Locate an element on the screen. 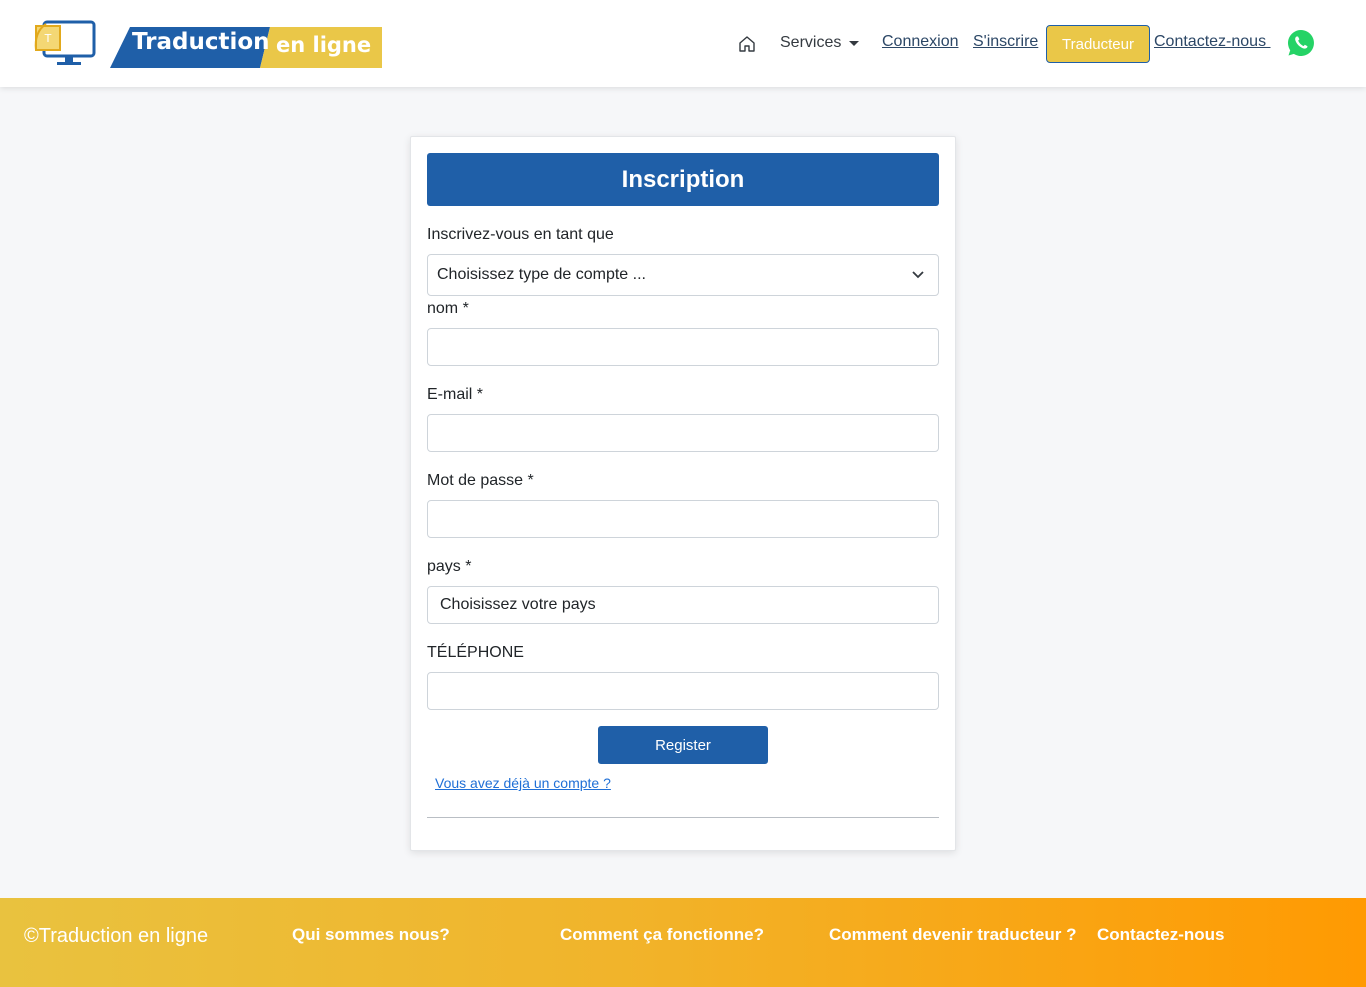 The image size is (1366, 987). caret-down-icon is located at coordinates (854, 43).